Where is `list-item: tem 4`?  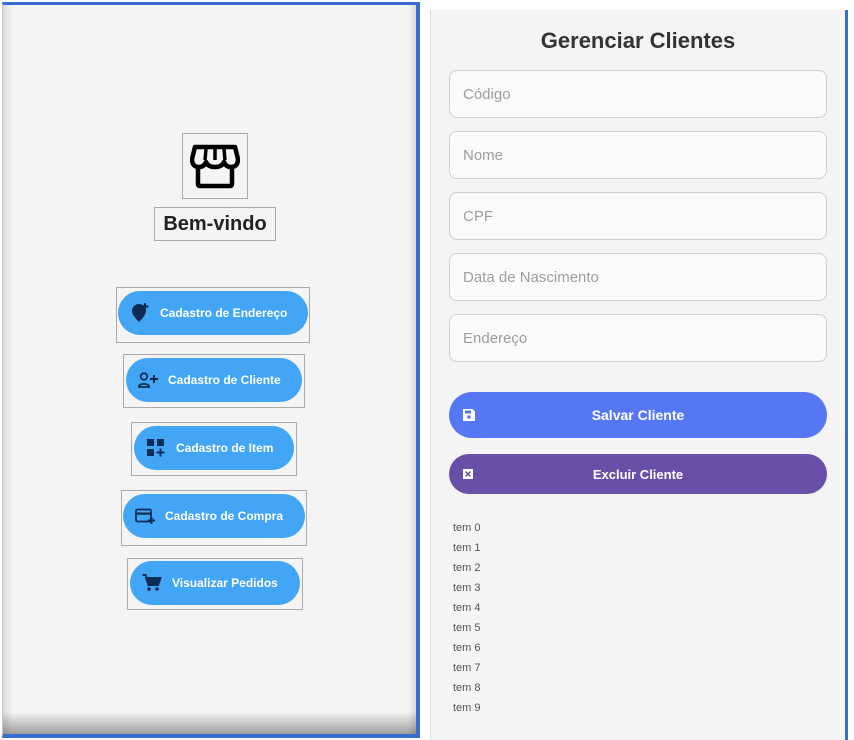 list-item: tem 4 is located at coordinates (467, 608).